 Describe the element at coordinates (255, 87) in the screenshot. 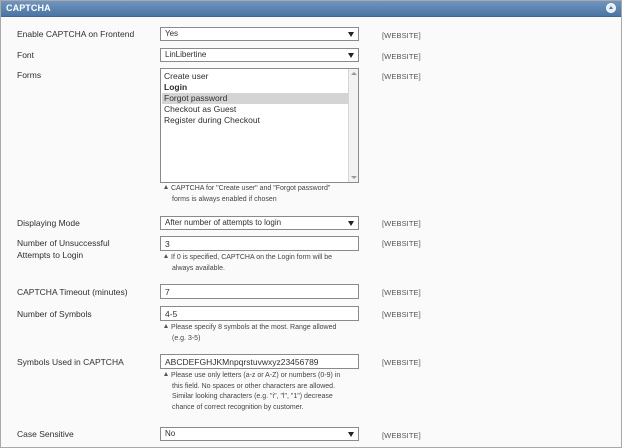

I see `forms-option: Login` at that location.